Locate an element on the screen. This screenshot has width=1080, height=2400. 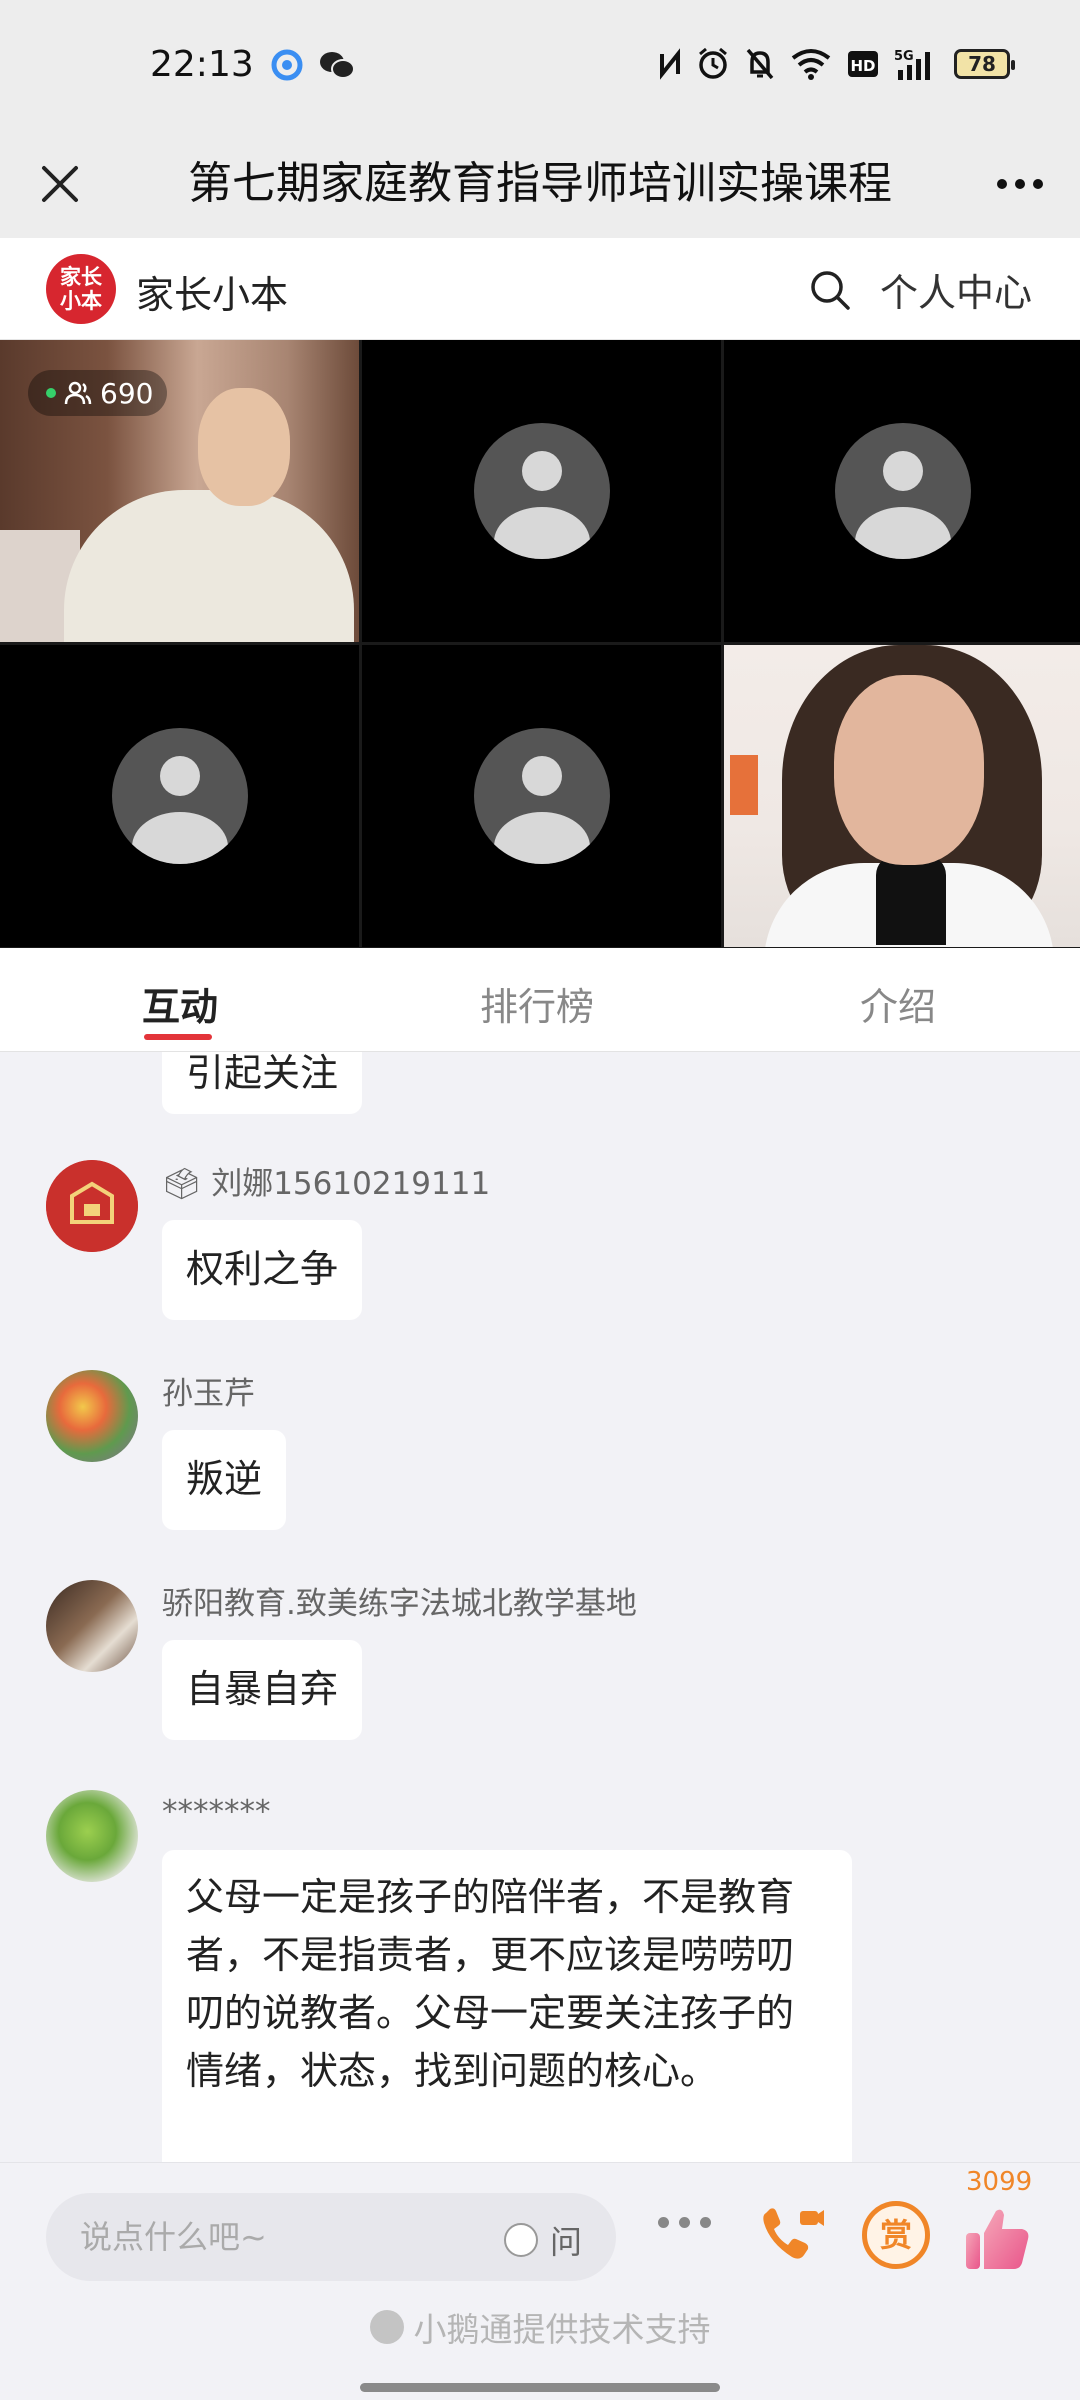
like-button is located at coordinates (998, 2239).